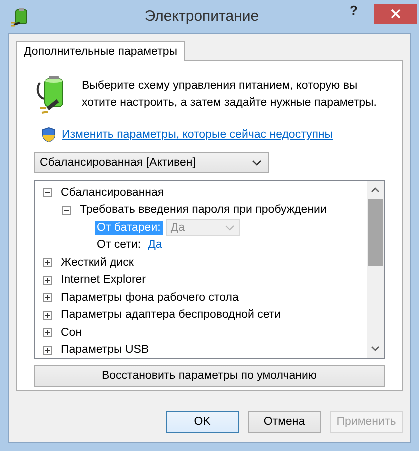  I want to click on tree-item: Сбалансированная, so click(112, 193).